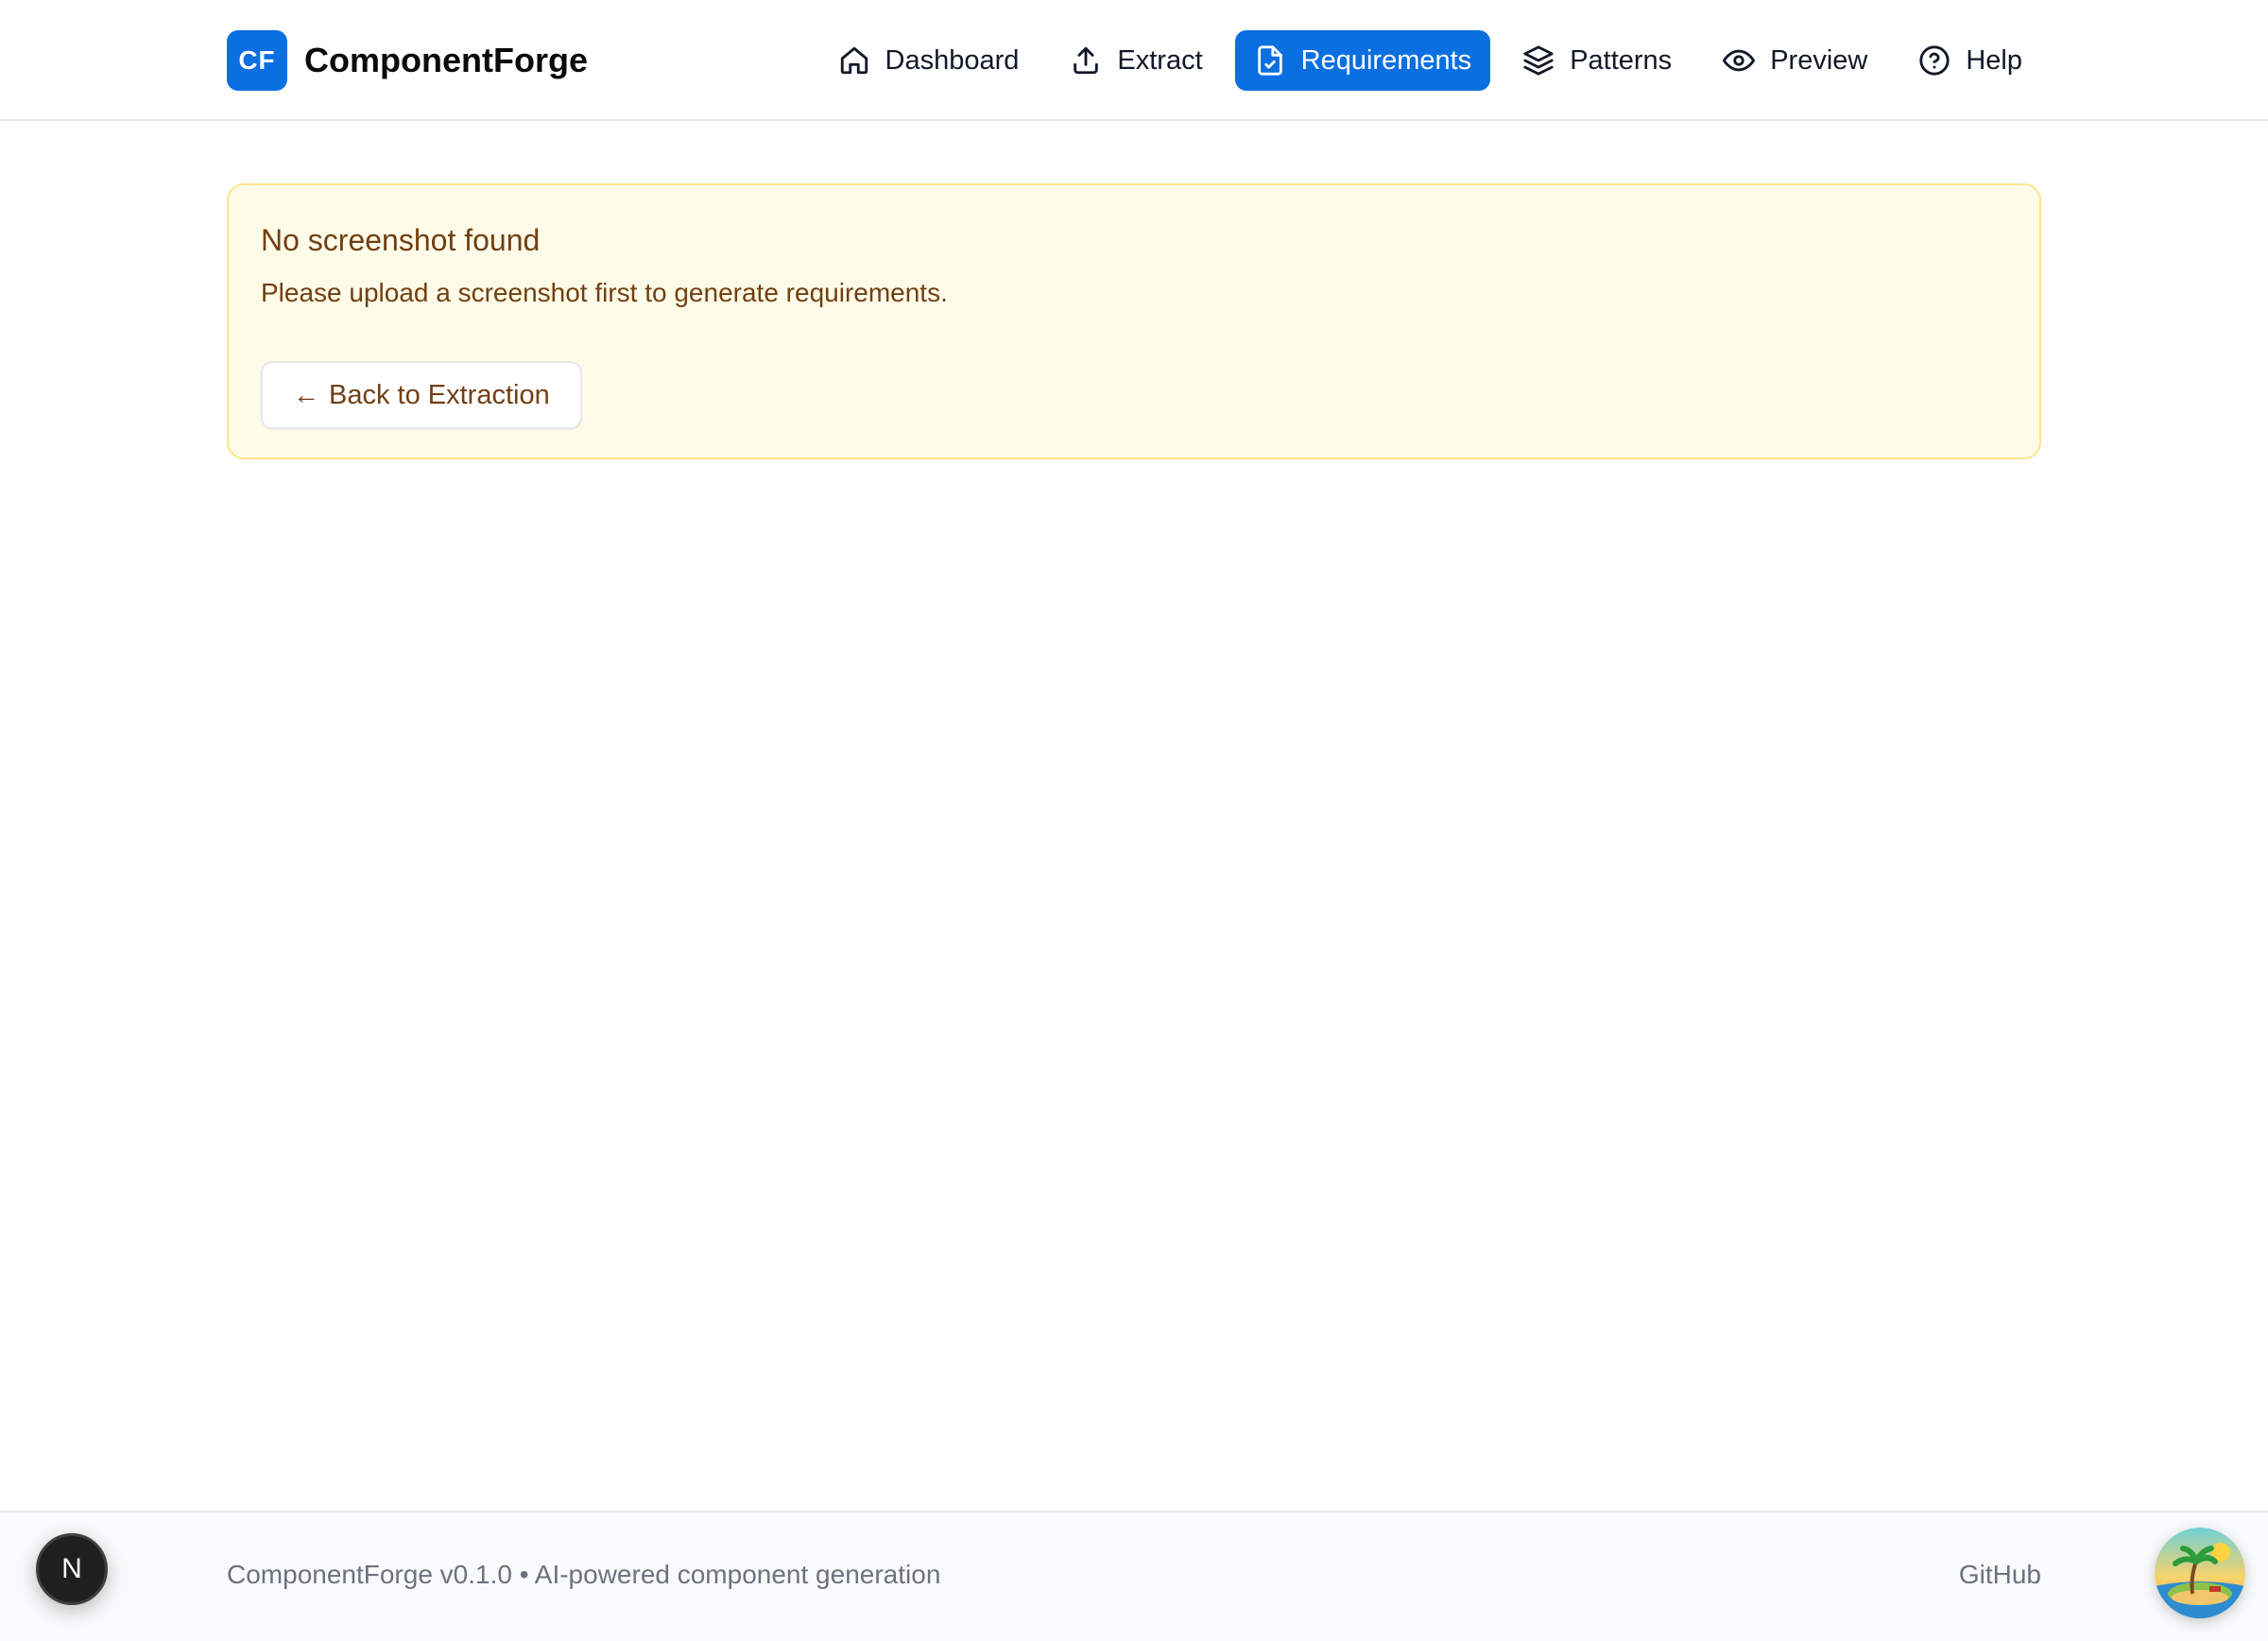 The height and width of the screenshot is (1641, 2268). I want to click on nav-item-help: Help, so click(1970, 60).